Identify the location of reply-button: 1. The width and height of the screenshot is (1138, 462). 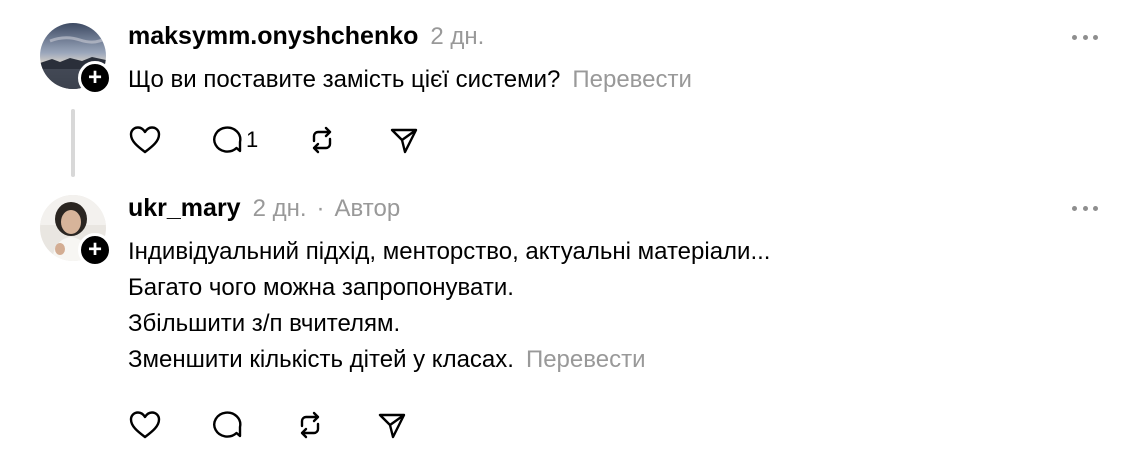
(235, 140).